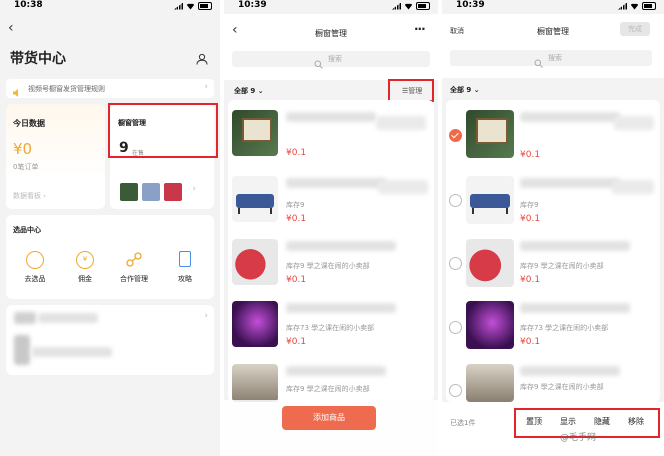 The height and width of the screenshot is (456, 664). I want to click on commission-button: ¥ 佣金, so click(85, 267).